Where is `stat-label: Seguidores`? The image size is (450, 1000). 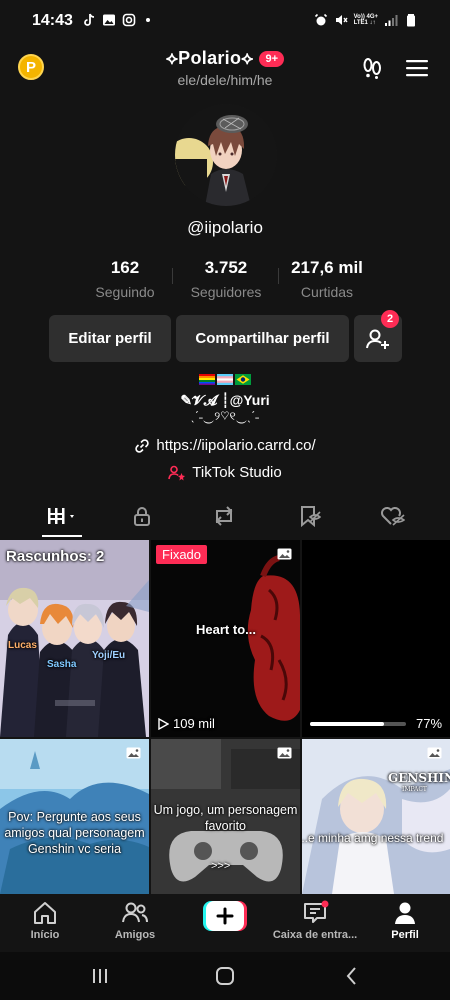
stat-label: Seguidores is located at coordinates (226, 292).